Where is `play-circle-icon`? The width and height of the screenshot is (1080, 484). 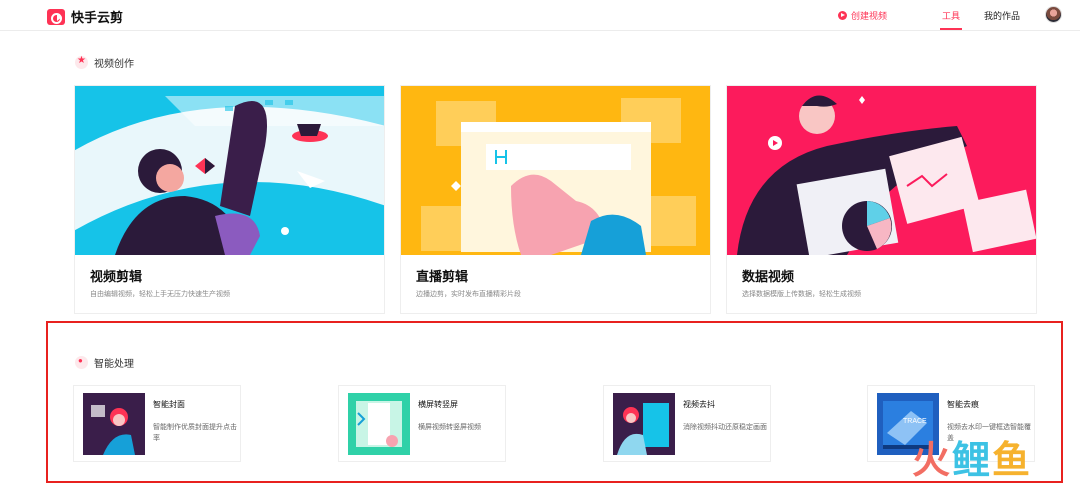 play-circle-icon is located at coordinates (842, 15).